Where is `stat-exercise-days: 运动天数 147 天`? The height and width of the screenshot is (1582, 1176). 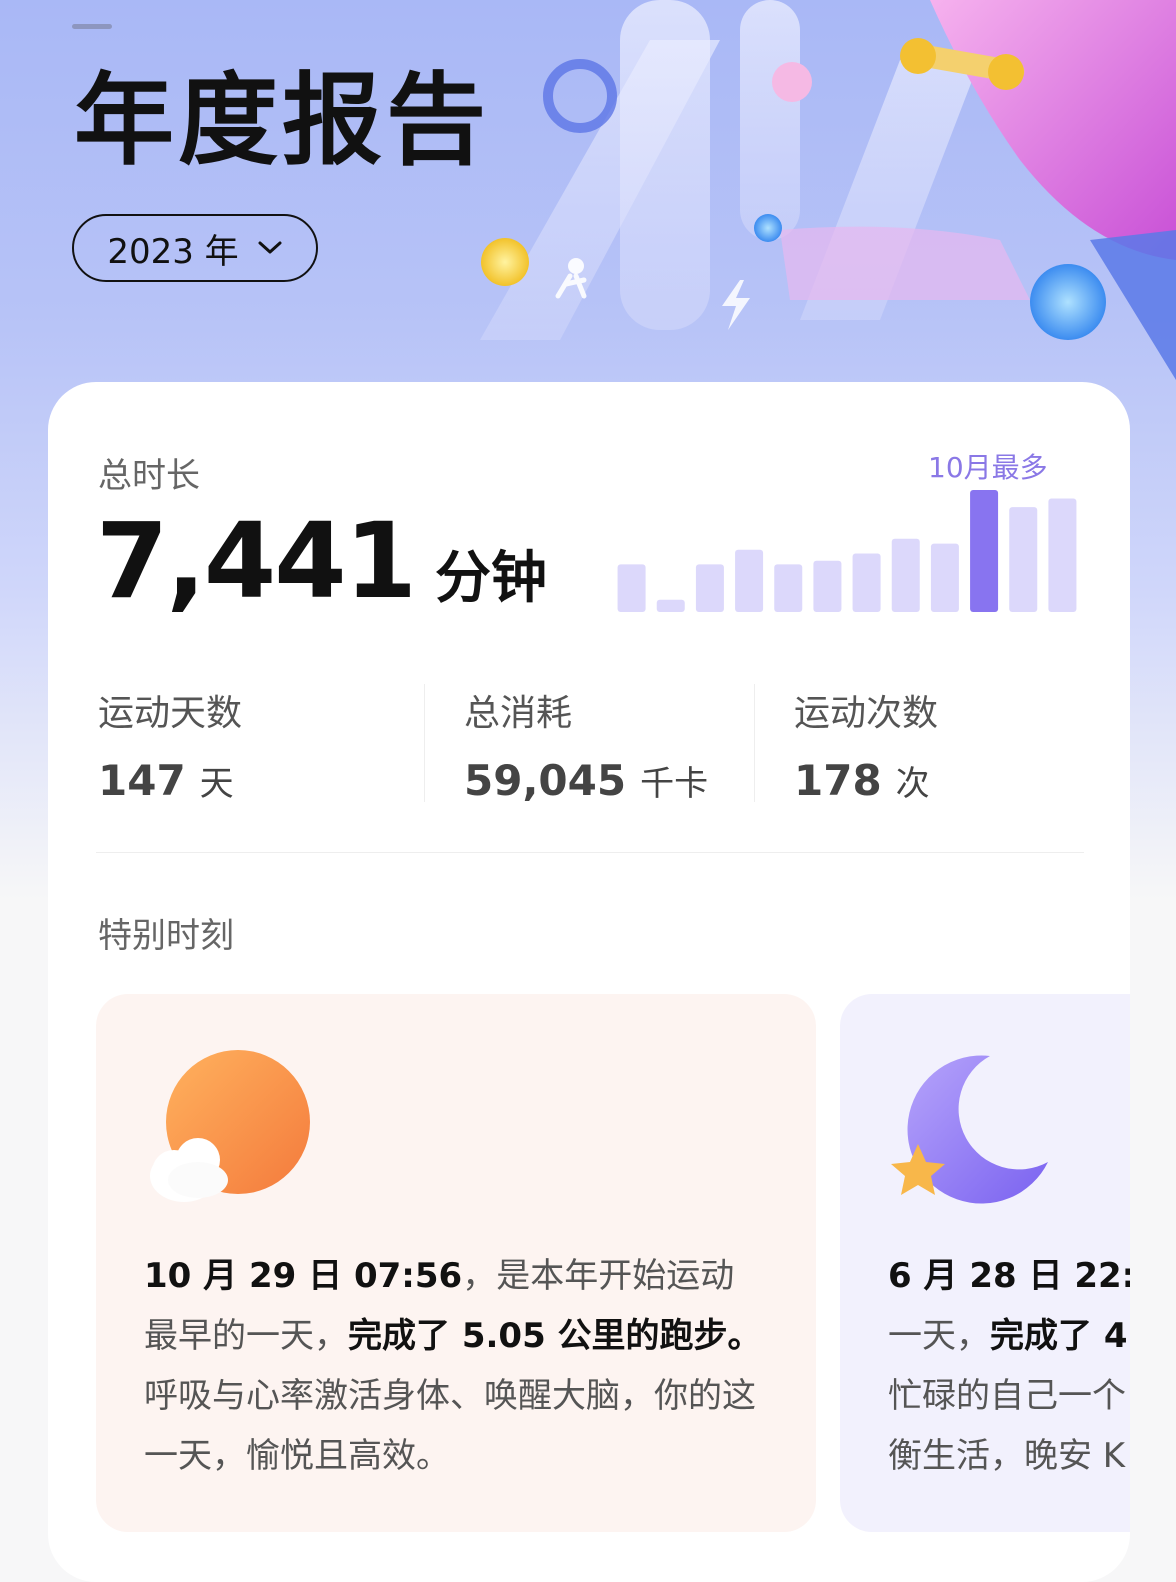
stat-exercise-days: 运动天数 147 天 is located at coordinates (170, 744).